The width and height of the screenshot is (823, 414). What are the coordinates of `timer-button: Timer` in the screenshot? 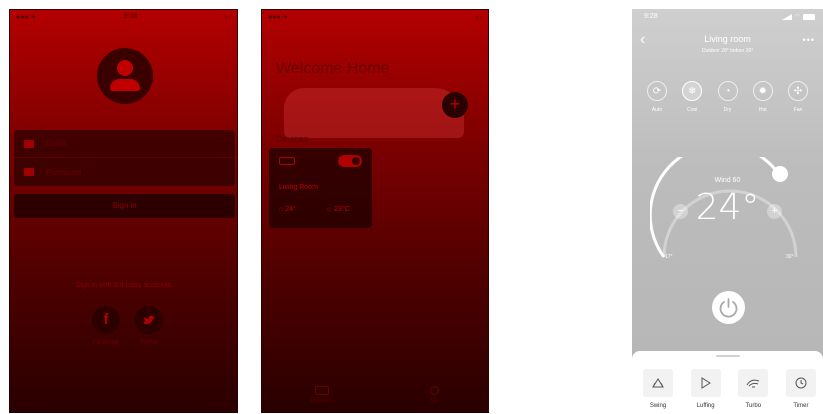 It's located at (801, 389).